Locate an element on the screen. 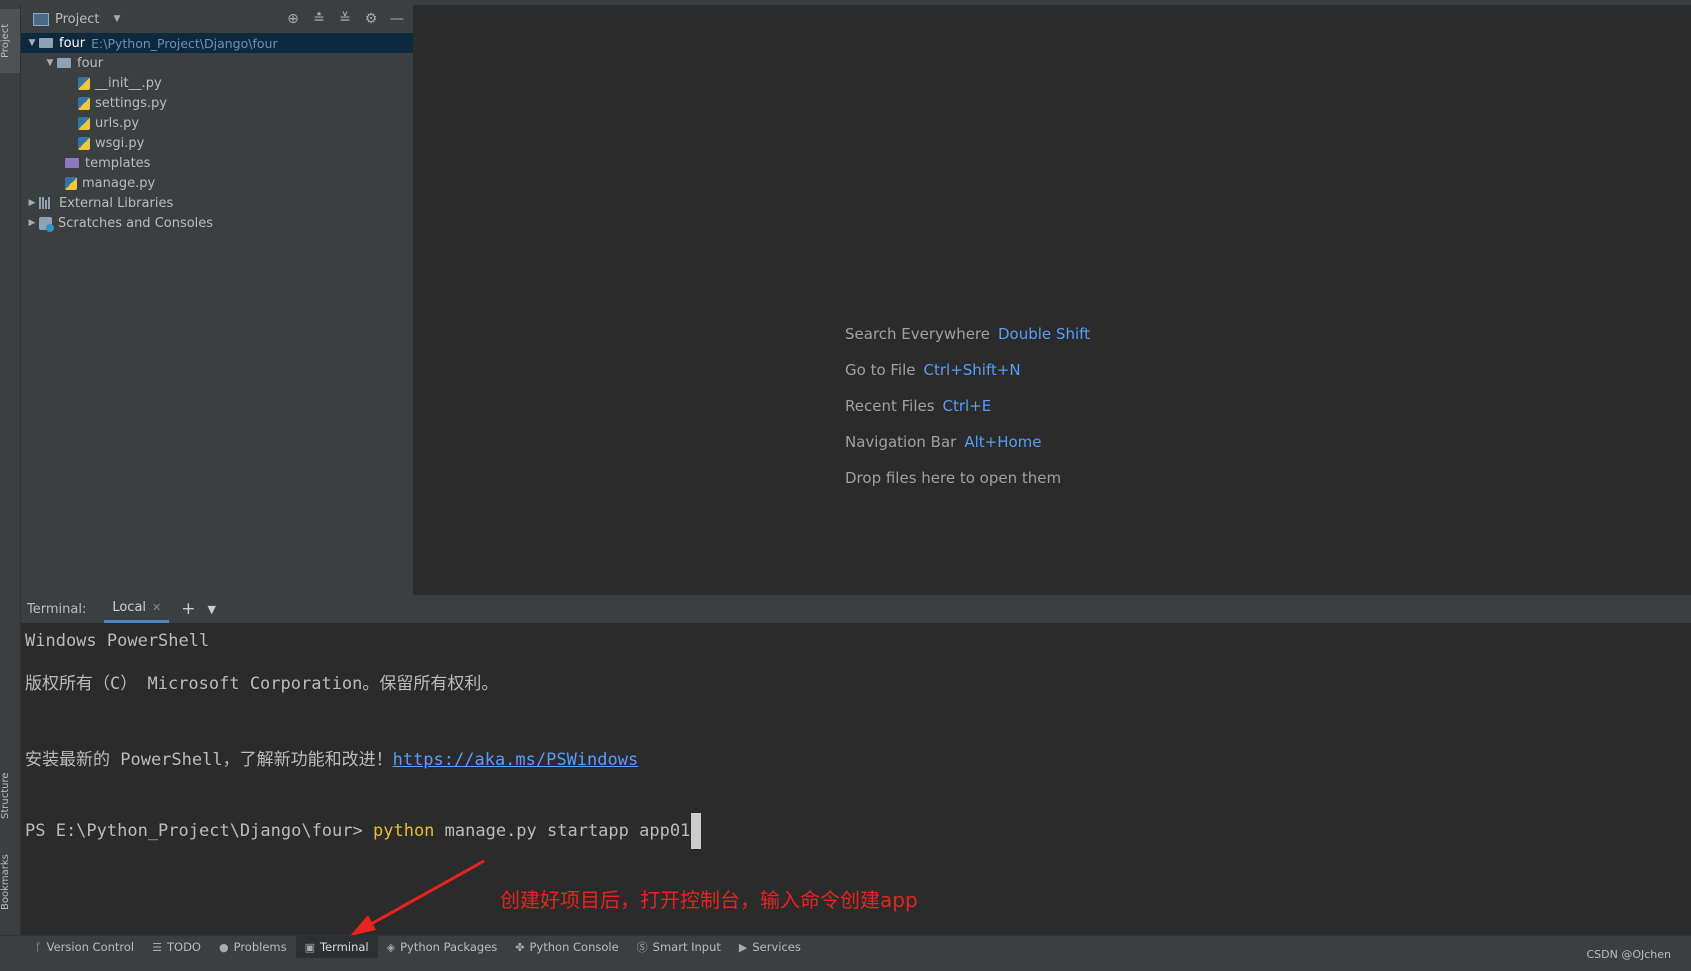 The width and height of the screenshot is (1691, 971). minimize-icon: — is located at coordinates (397, 19).